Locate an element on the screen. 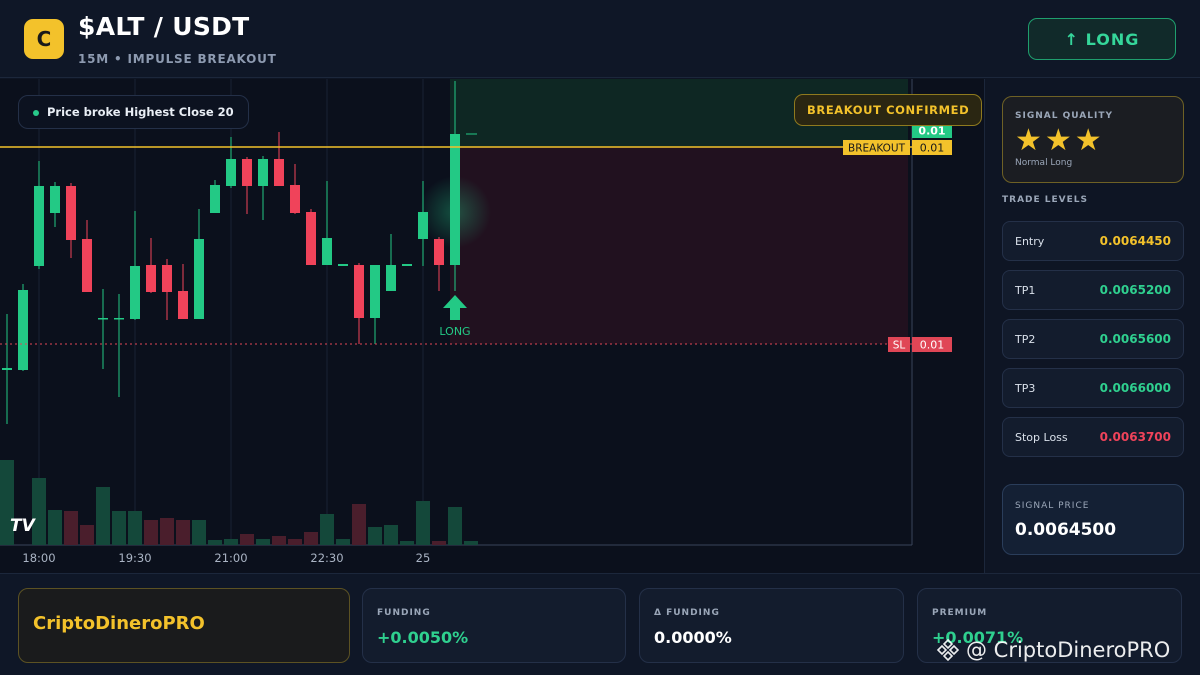 This screenshot has width=1200, height=675. pair-title: $ALT / USDT is located at coordinates (164, 26).